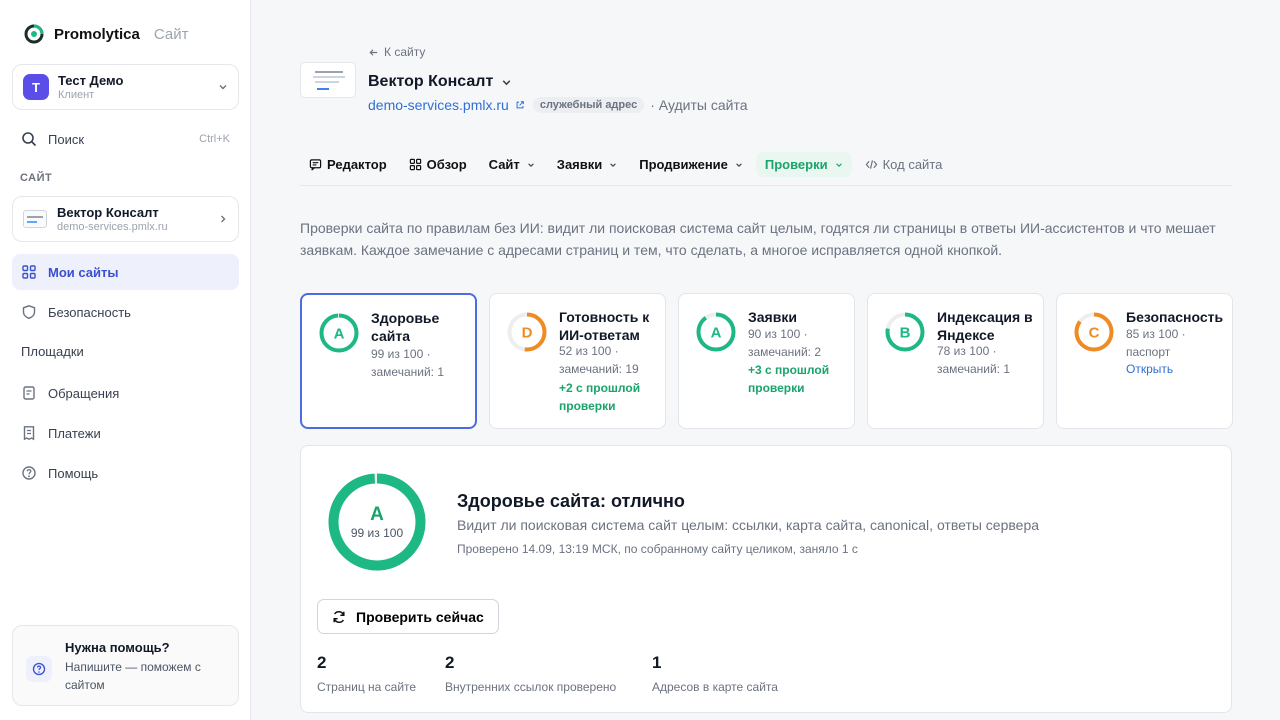  What do you see at coordinates (84, 393) in the screenshot?
I see `sidebar-item-label: Обращения` at bounding box center [84, 393].